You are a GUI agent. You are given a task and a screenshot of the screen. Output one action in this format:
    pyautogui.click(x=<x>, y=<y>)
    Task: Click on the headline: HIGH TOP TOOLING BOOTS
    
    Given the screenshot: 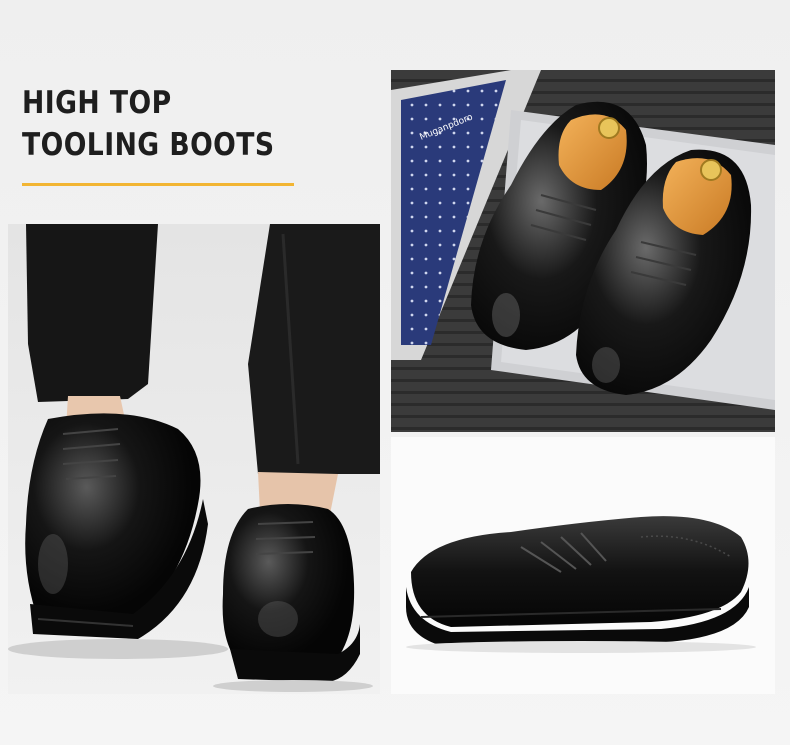 What is the action you would take?
    pyautogui.click(x=148, y=124)
    